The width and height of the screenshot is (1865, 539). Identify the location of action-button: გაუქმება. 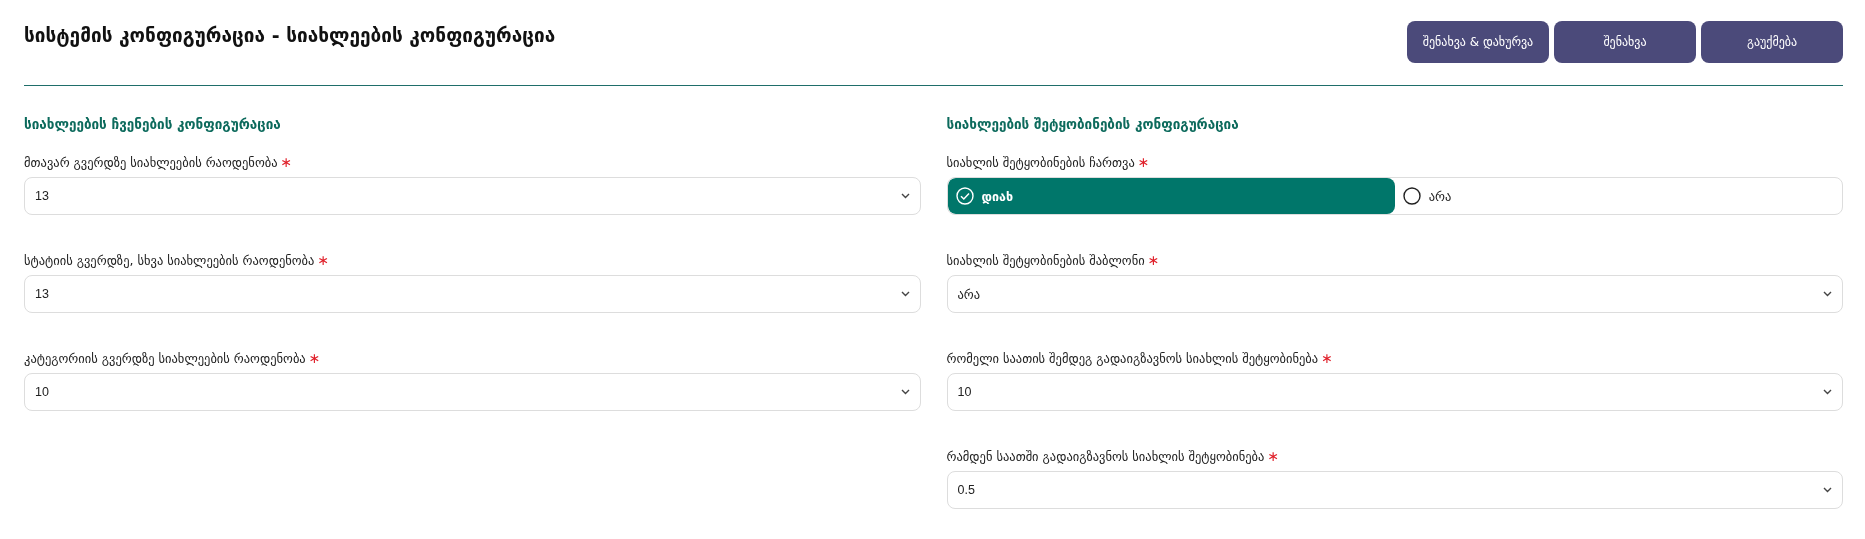
(1772, 41).